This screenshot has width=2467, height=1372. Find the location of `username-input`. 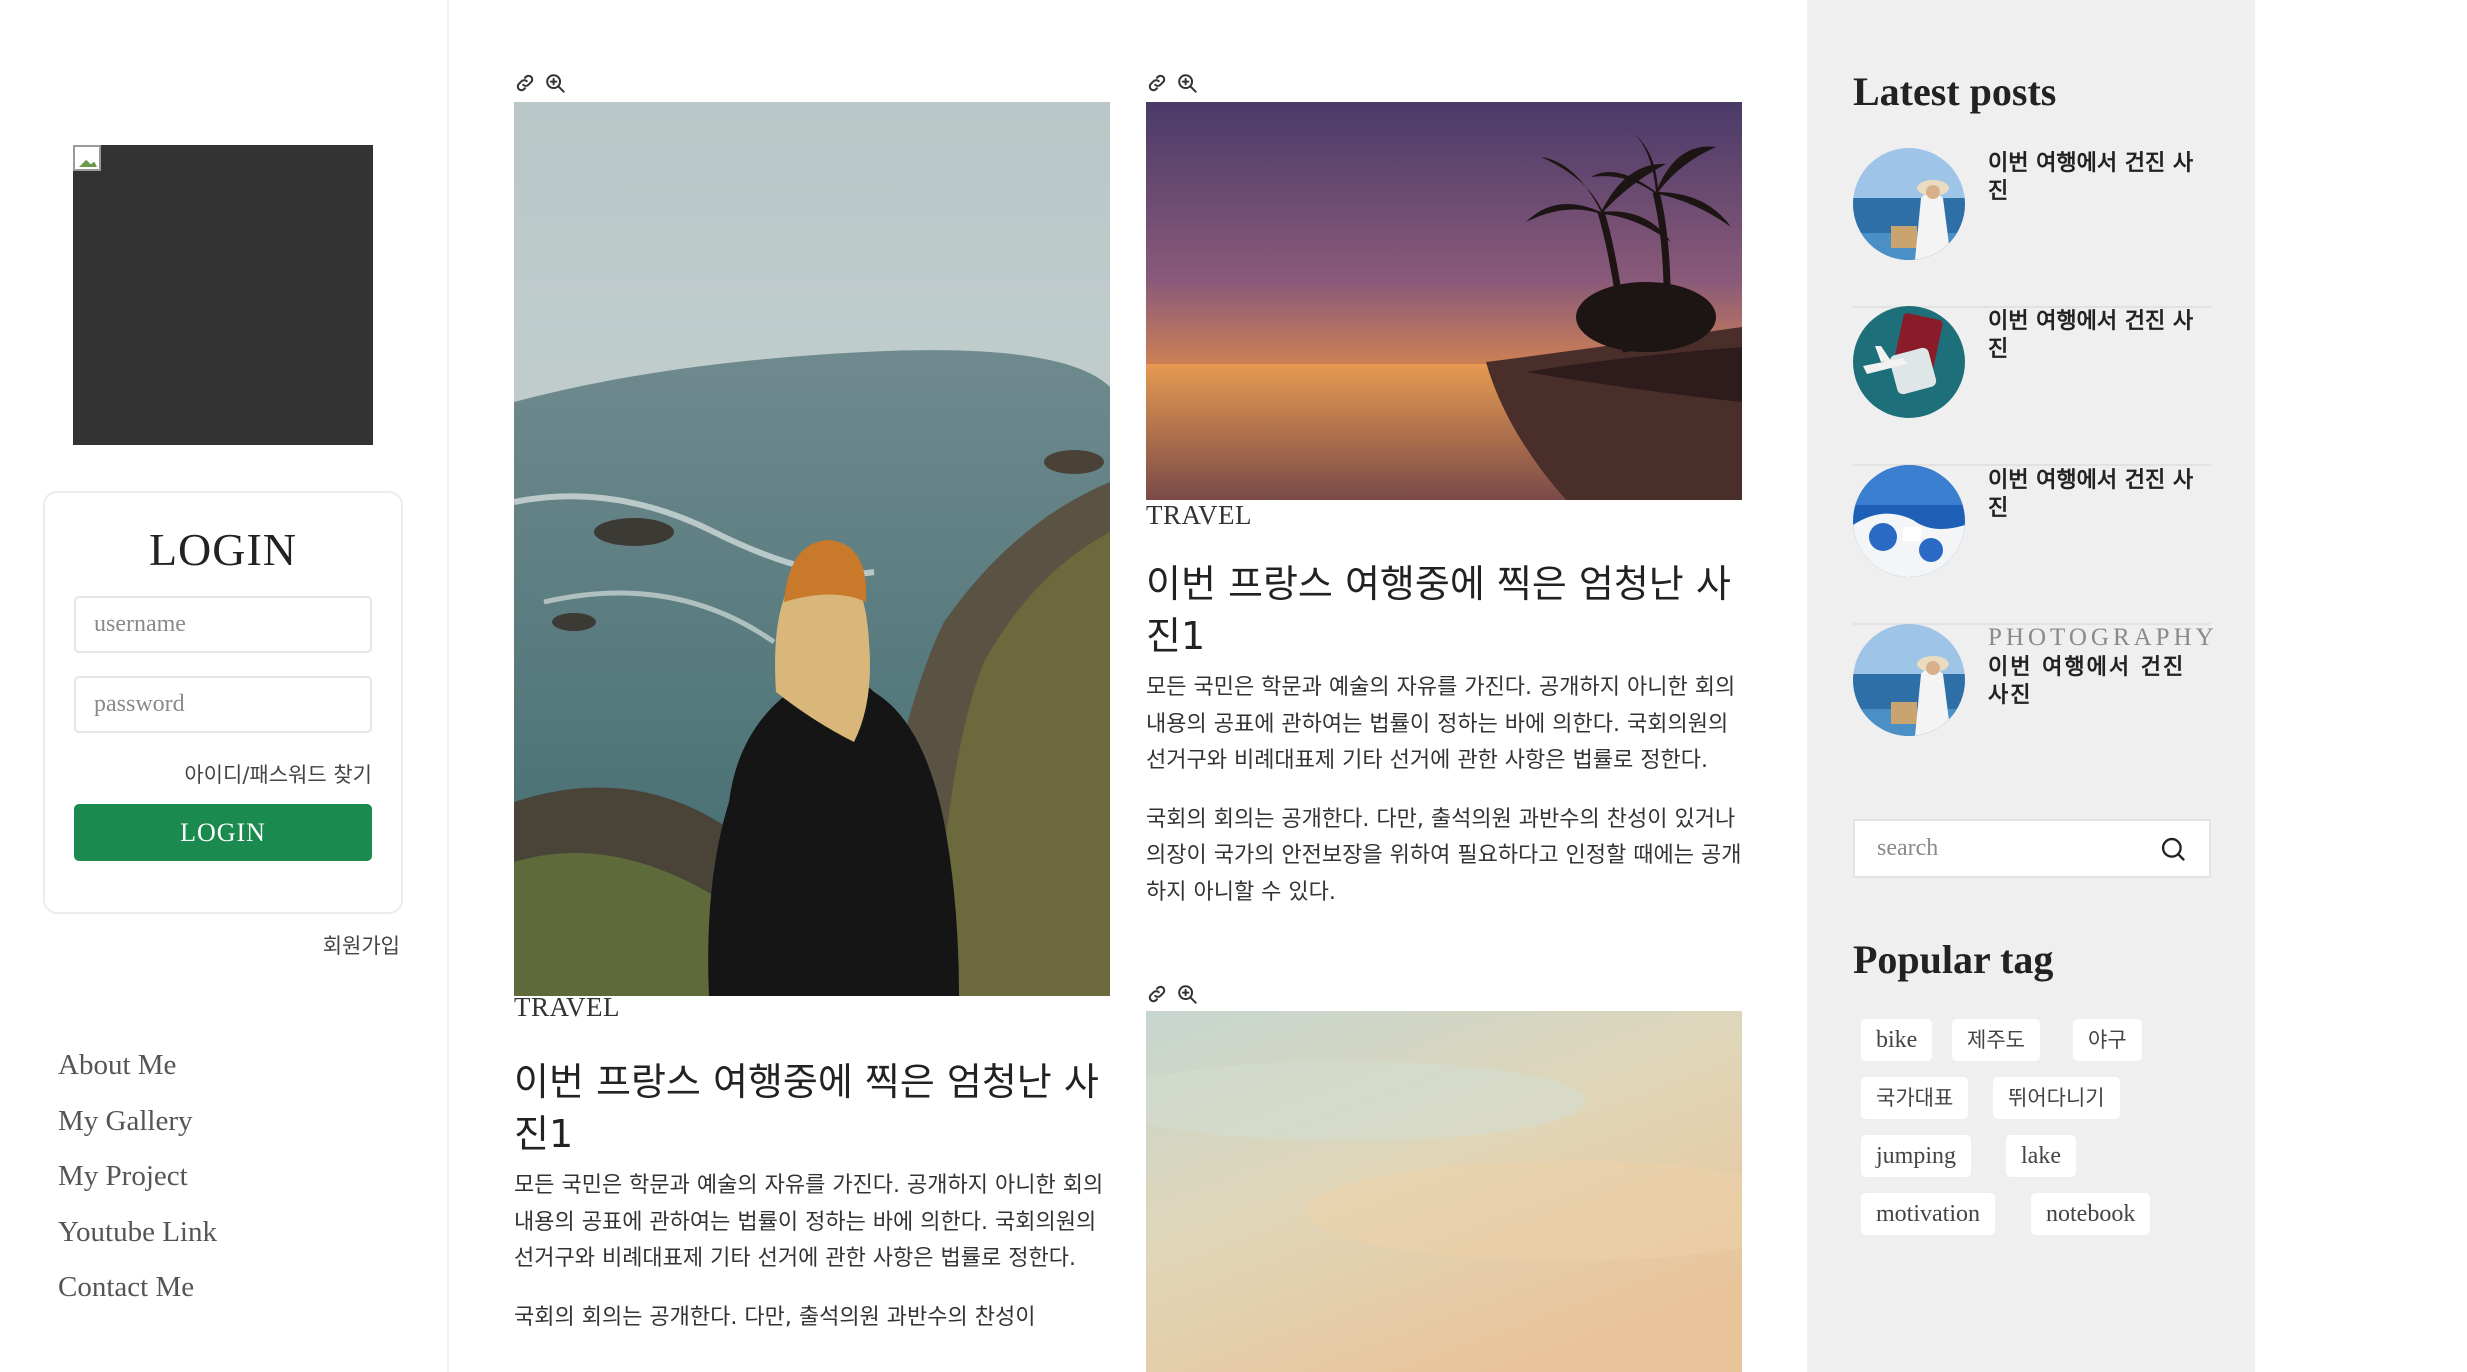

username-input is located at coordinates (223, 624).